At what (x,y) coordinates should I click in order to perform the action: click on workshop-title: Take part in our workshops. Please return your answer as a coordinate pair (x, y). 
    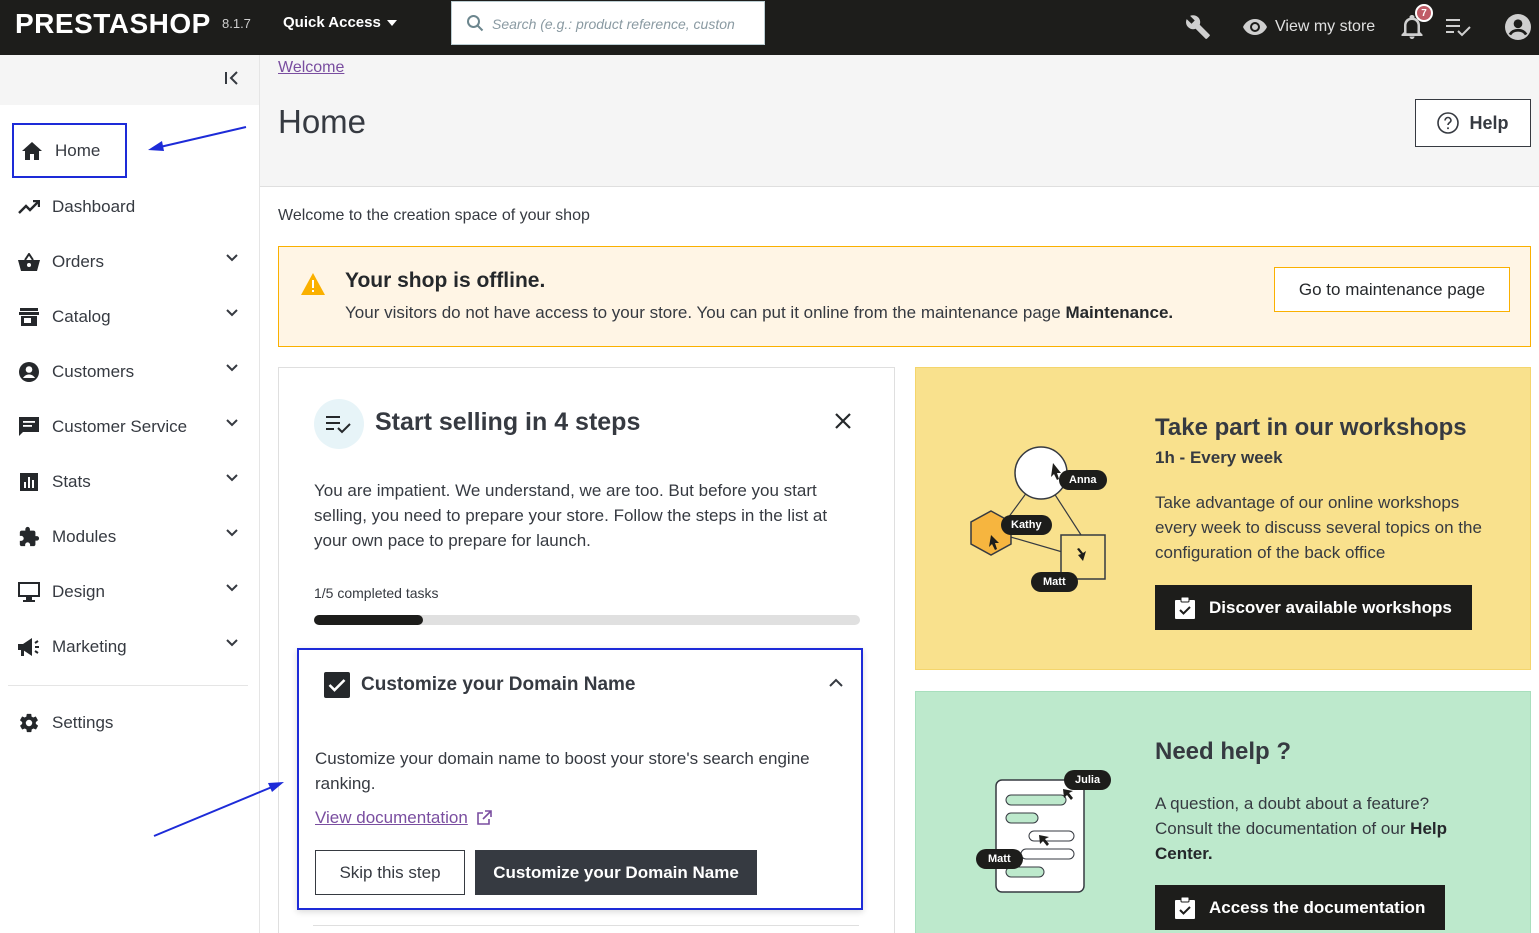
    Looking at the image, I should click on (1311, 427).